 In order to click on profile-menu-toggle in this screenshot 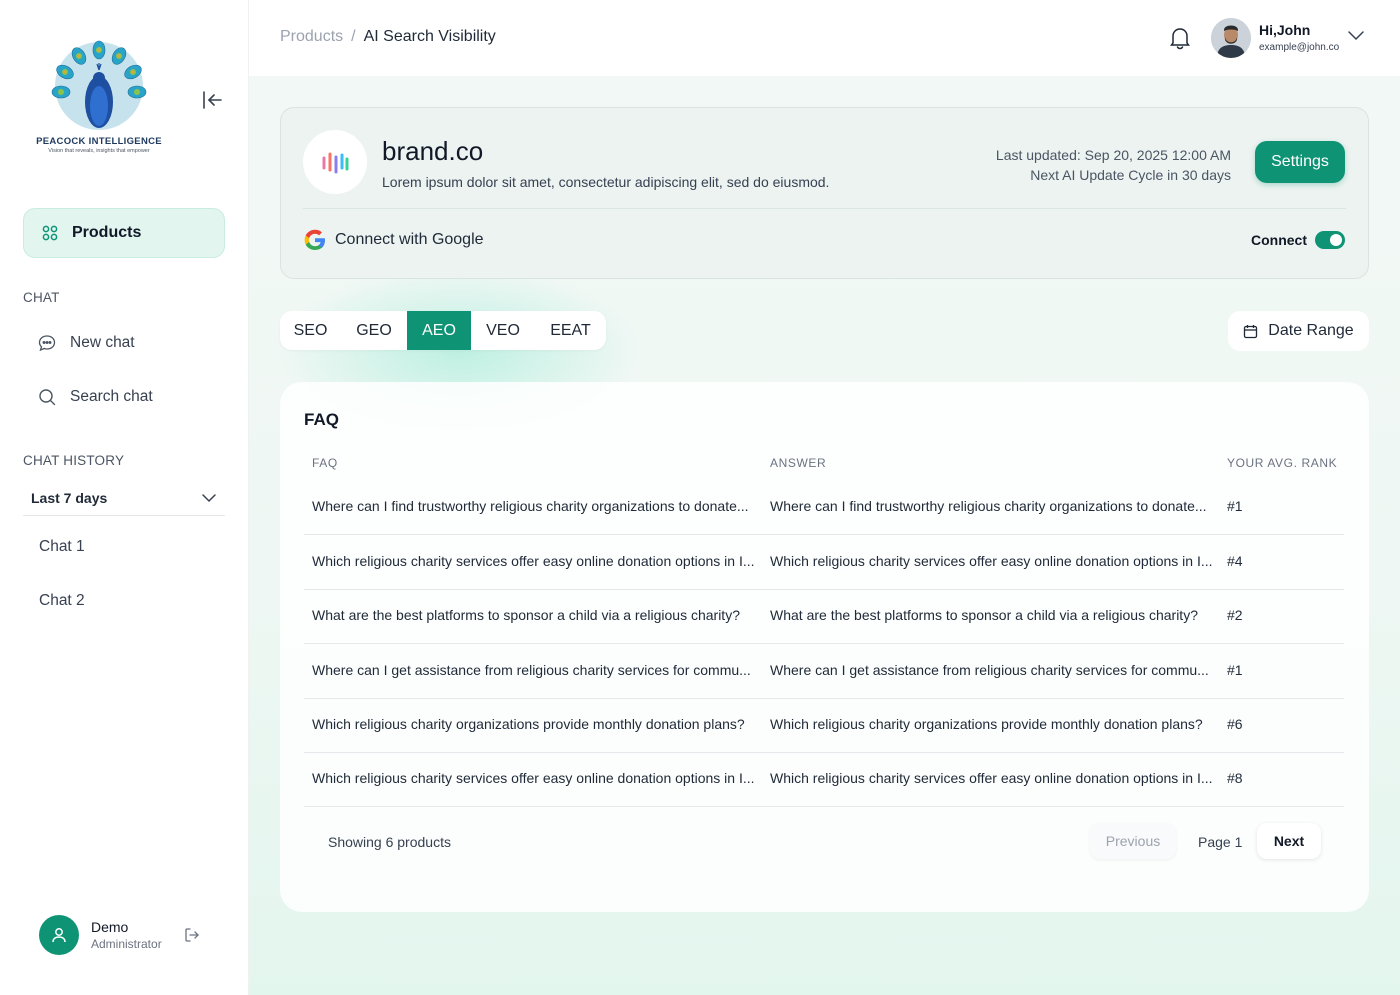, I will do `click(1356, 37)`.